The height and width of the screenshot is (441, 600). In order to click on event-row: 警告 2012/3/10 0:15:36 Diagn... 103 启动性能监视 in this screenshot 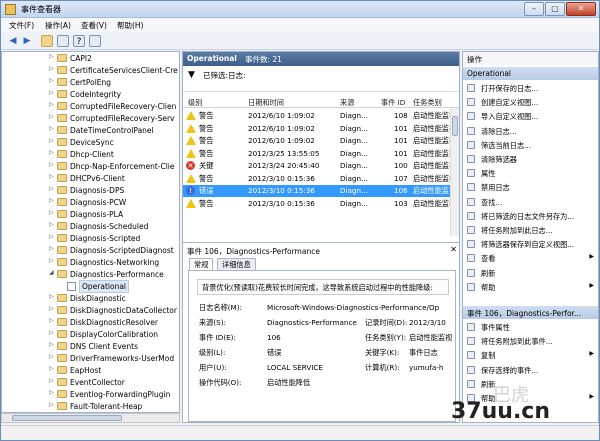, I will do `click(321, 204)`.